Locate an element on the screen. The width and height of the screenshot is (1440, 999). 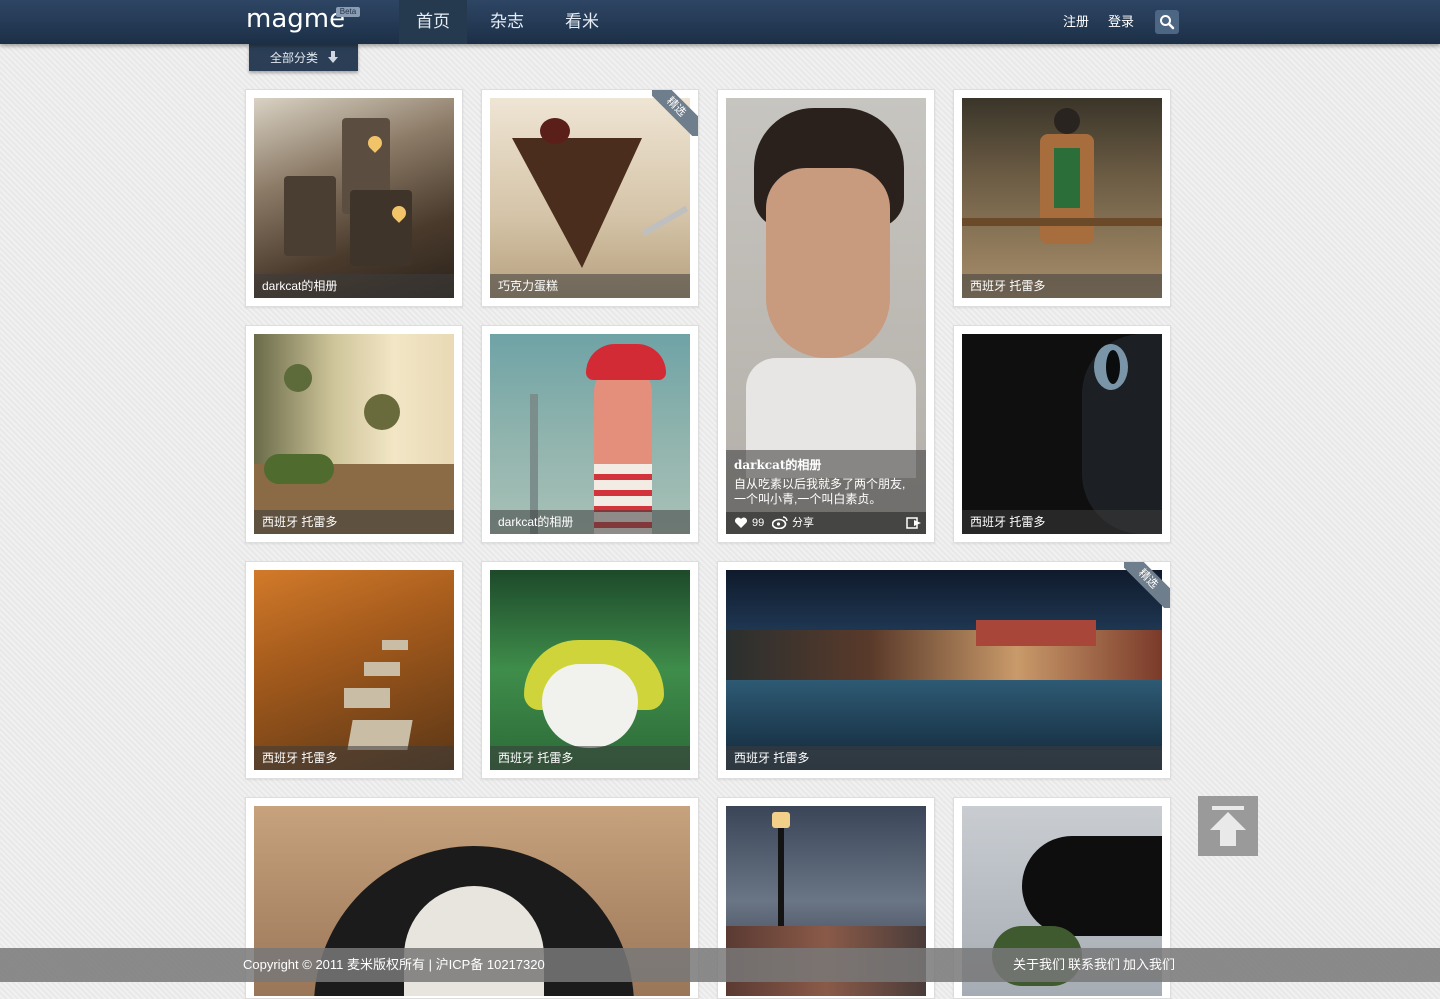
share-label: 分享 is located at coordinates (803, 523).